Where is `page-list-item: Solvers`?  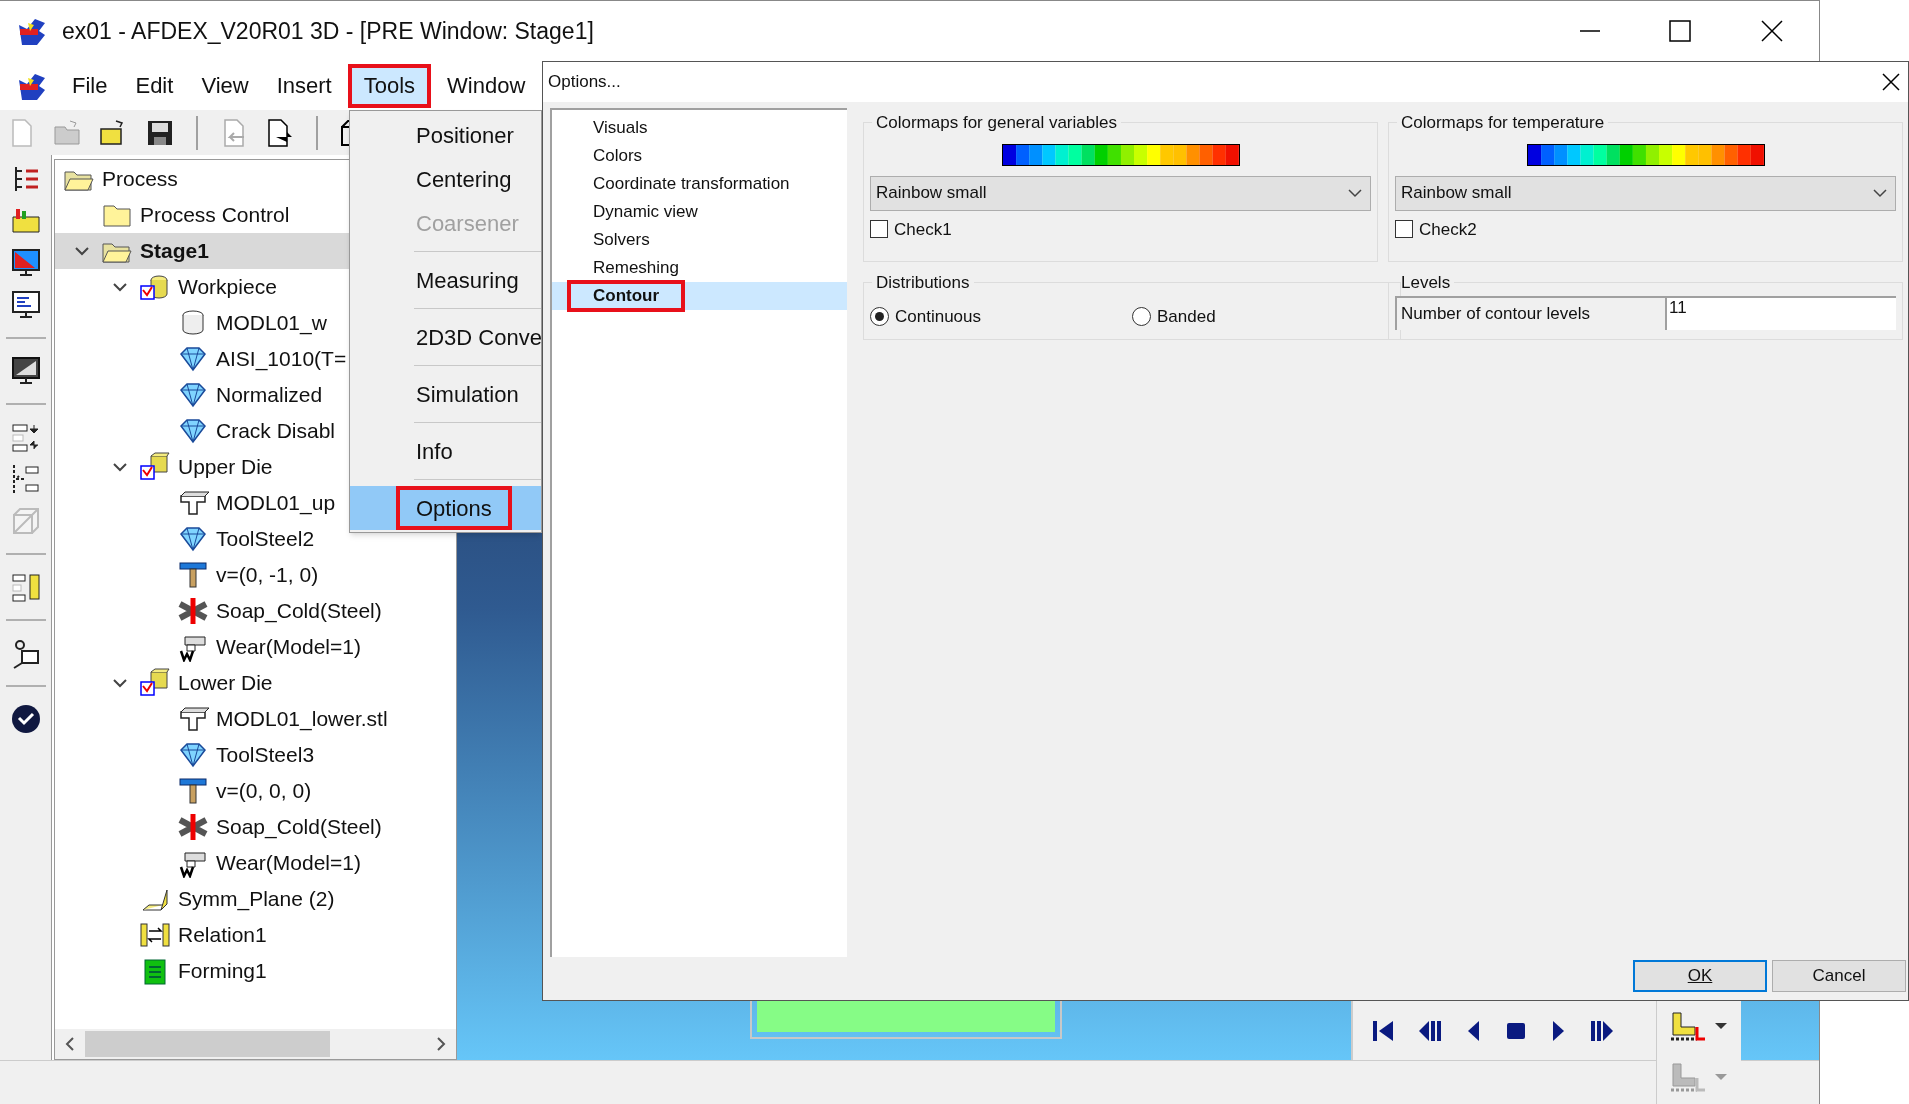 page-list-item: Solvers is located at coordinates (699, 240).